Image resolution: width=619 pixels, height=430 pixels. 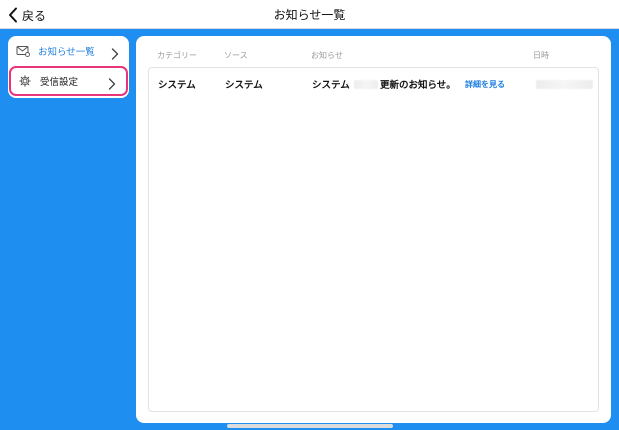 I want to click on redacted-datetime, so click(x=564, y=84).